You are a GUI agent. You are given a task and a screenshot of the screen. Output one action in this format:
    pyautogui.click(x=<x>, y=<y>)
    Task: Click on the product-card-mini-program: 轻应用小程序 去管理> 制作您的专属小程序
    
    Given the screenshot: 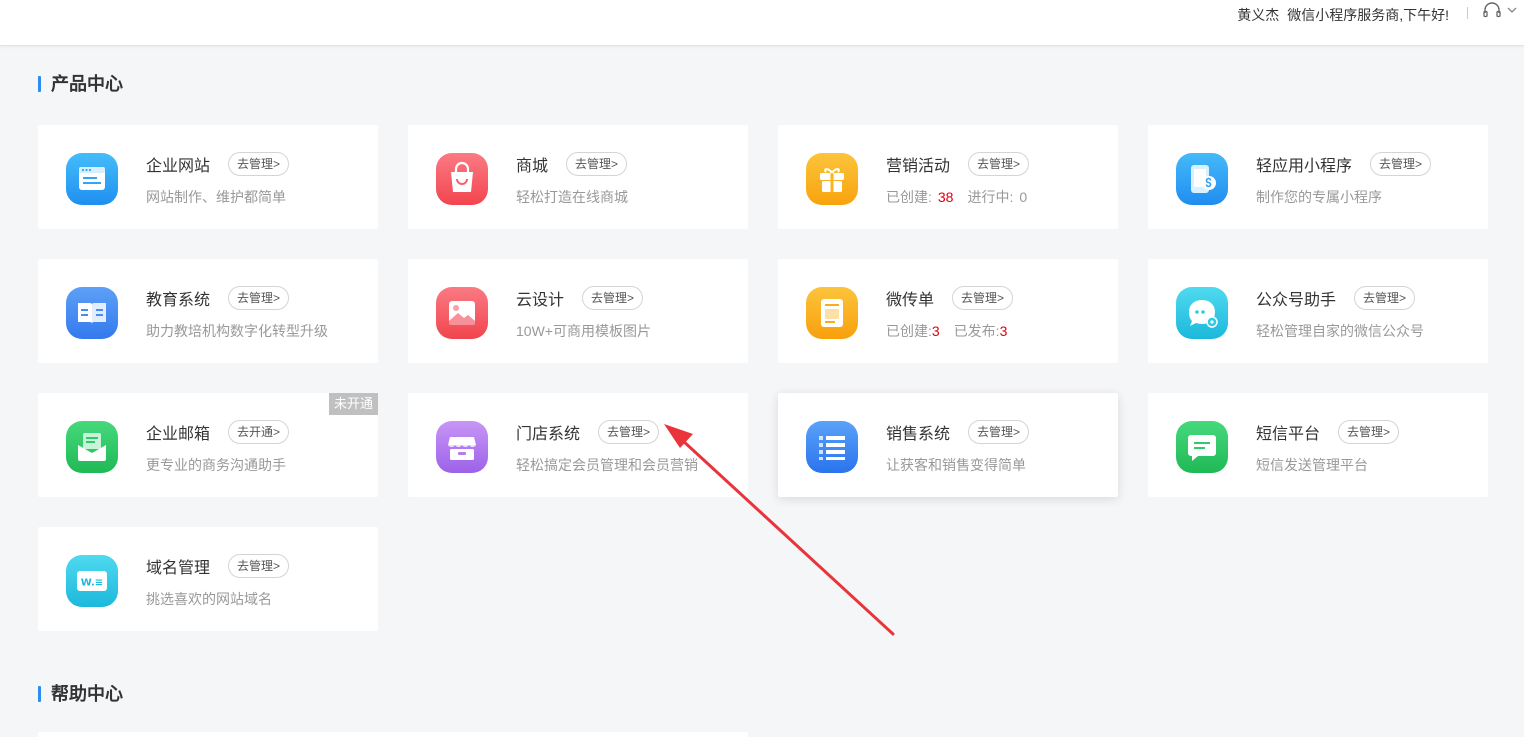 What is the action you would take?
    pyautogui.click(x=1318, y=177)
    